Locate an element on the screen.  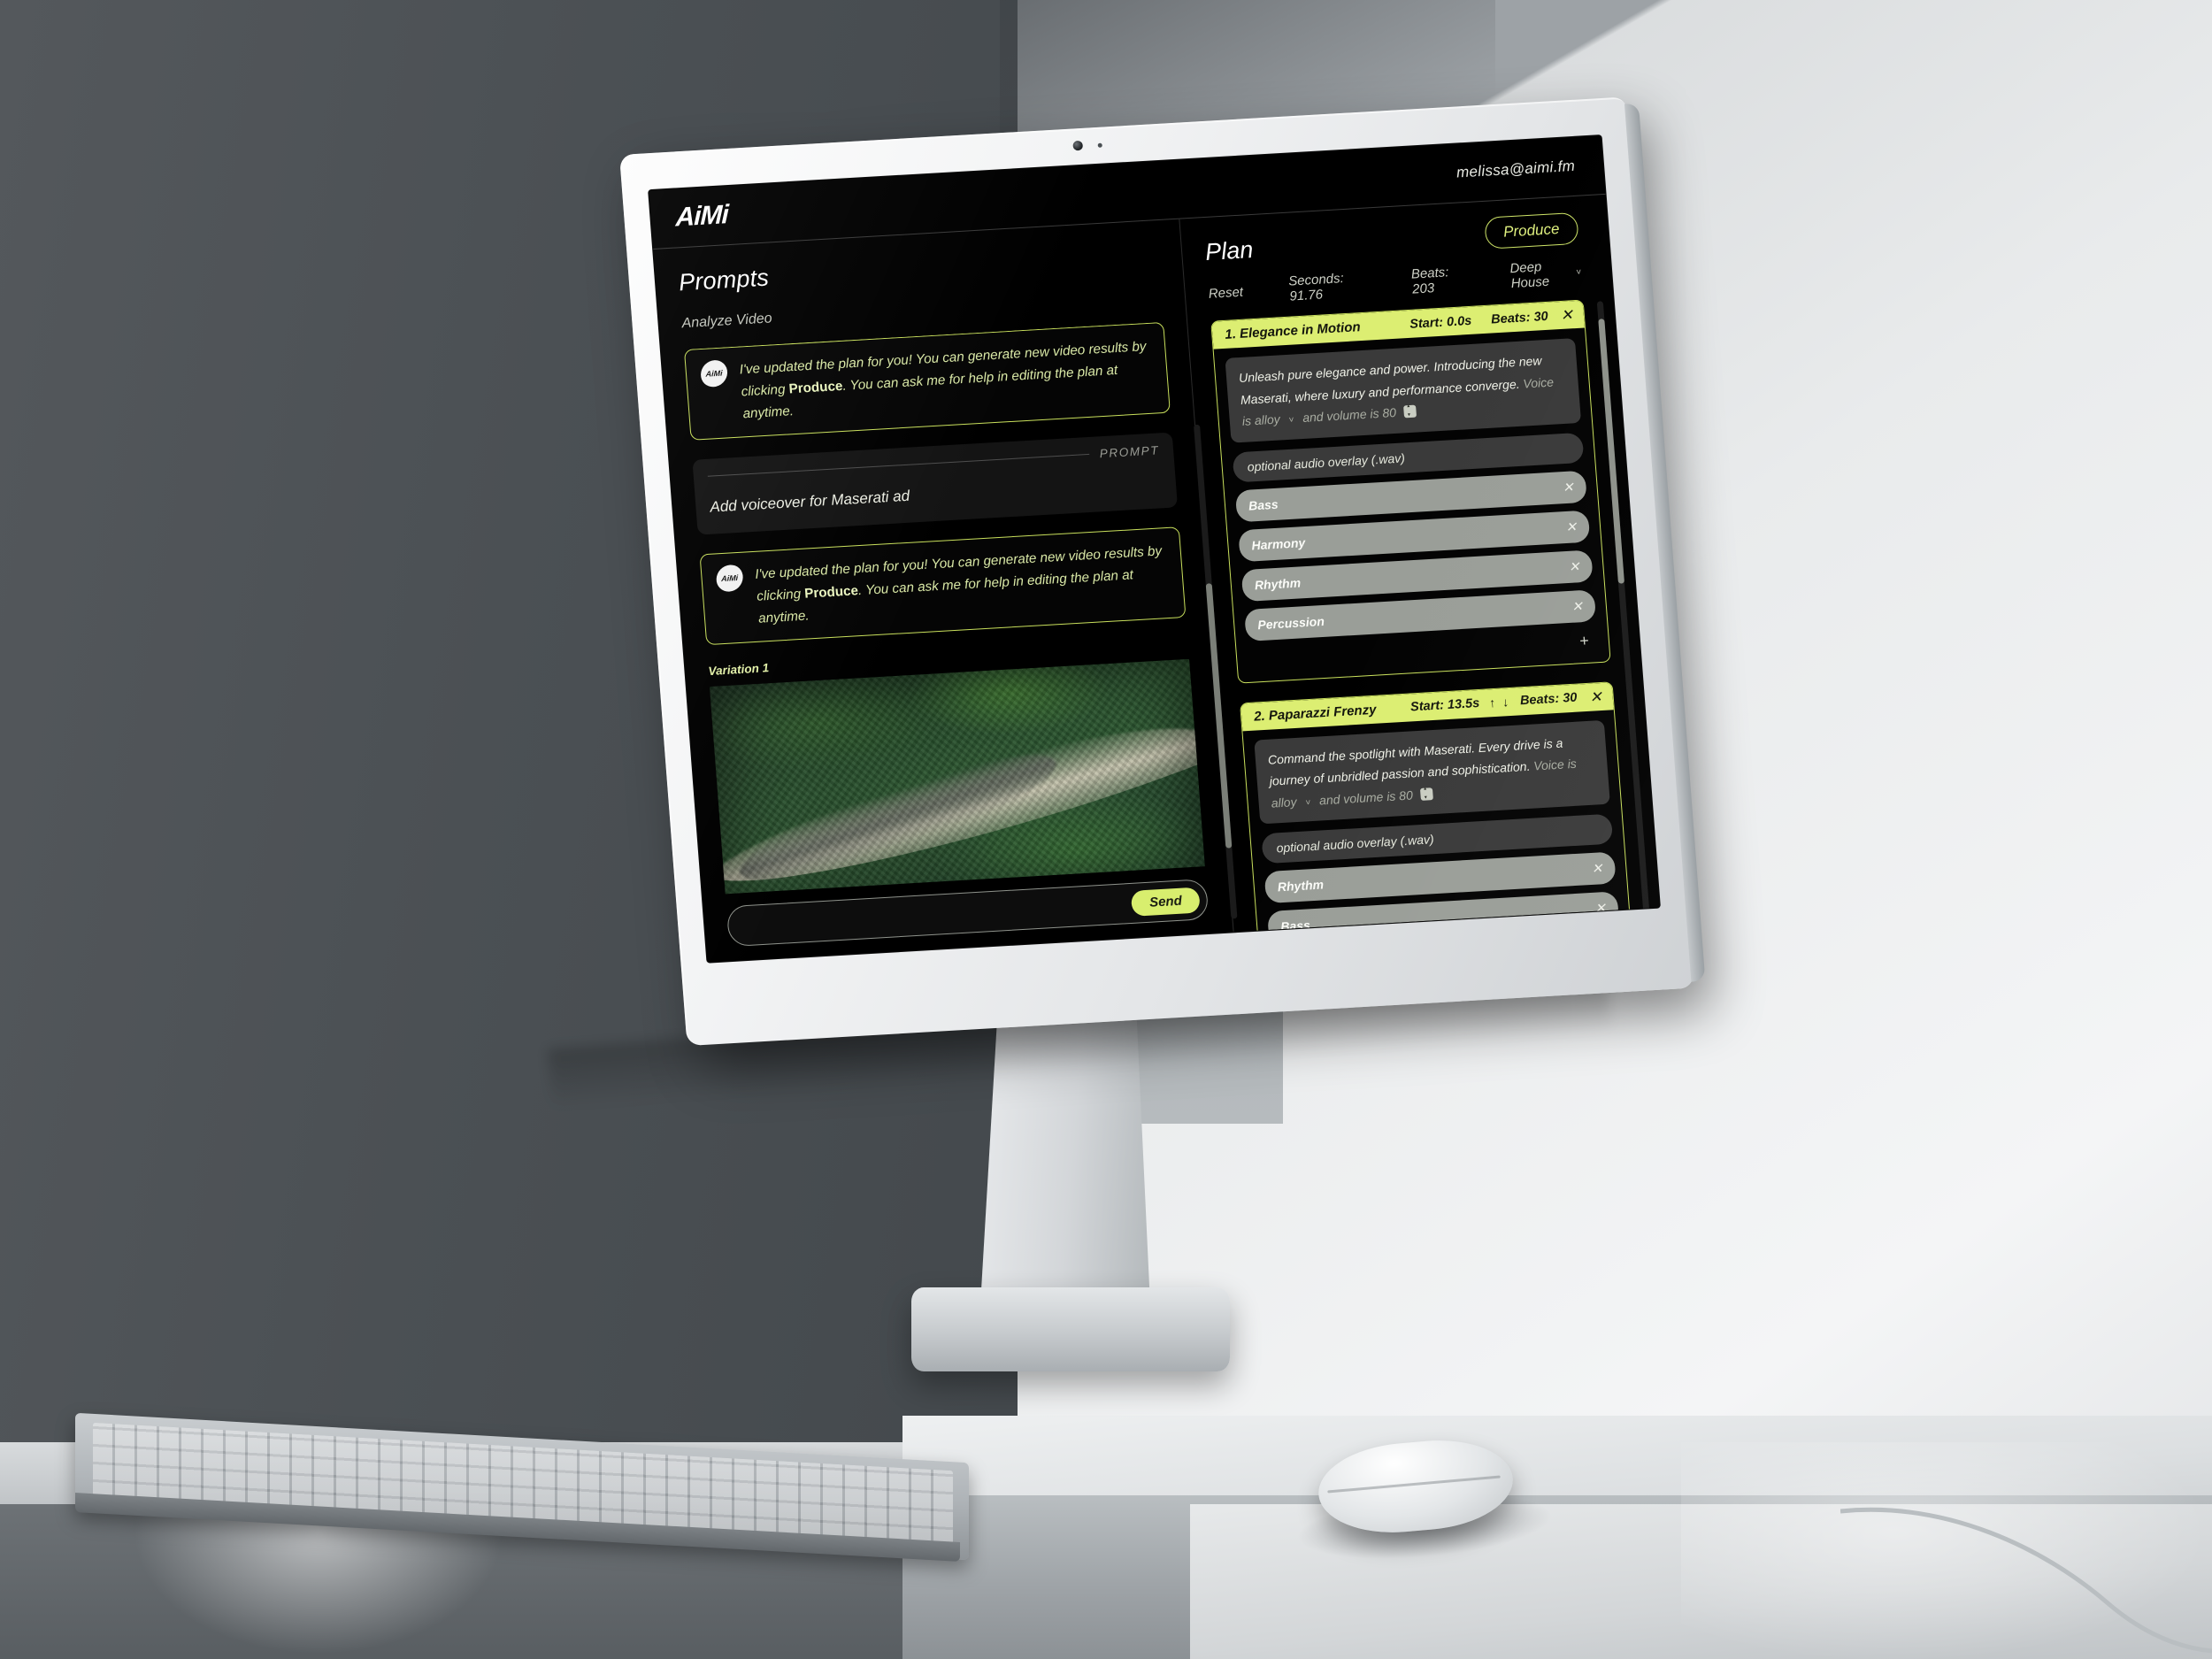
aimi-logo: AiMi is located at coordinates (702, 217).